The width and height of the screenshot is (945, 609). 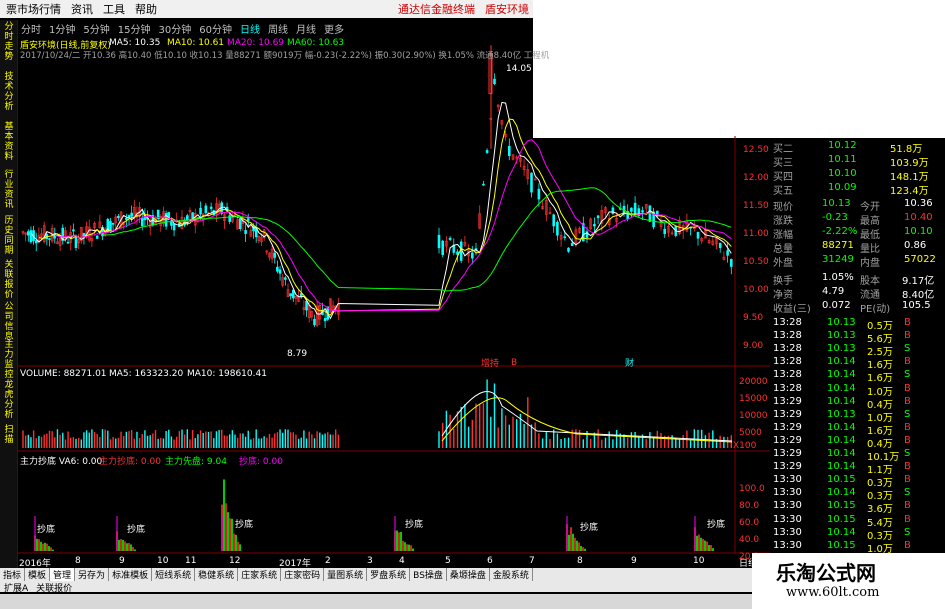 What do you see at coordinates (9, 236) in the screenshot?
I see `left-tab: 历史同期` at bounding box center [9, 236].